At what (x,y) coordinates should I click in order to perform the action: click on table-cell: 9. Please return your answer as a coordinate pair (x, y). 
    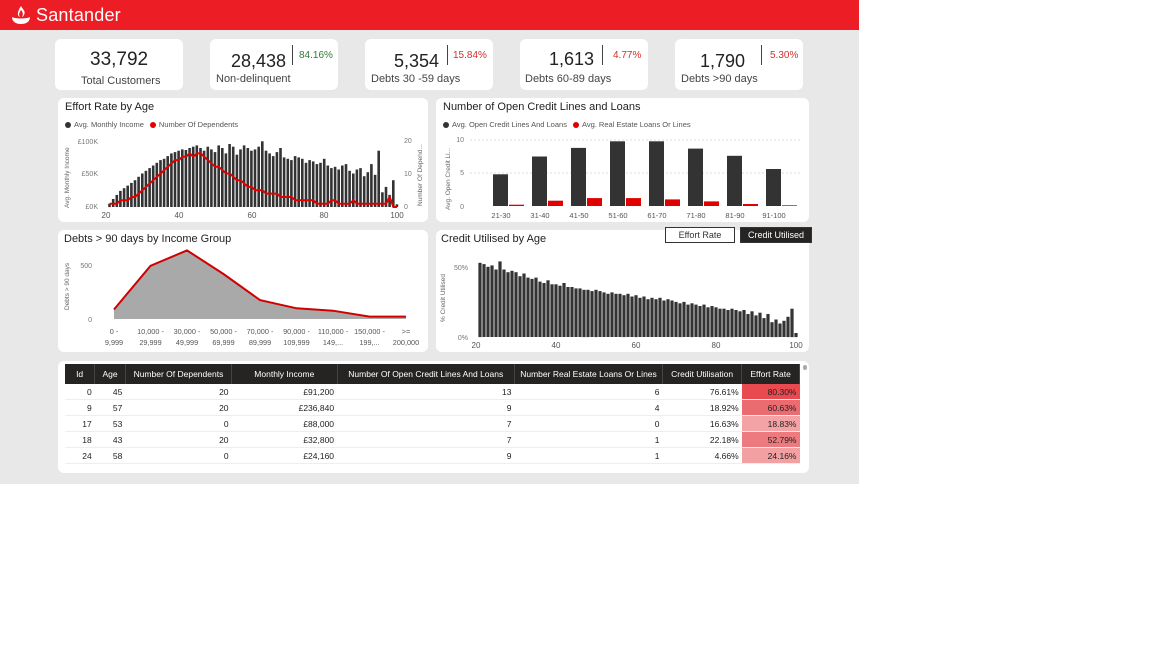
    Looking at the image, I should click on (426, 407).